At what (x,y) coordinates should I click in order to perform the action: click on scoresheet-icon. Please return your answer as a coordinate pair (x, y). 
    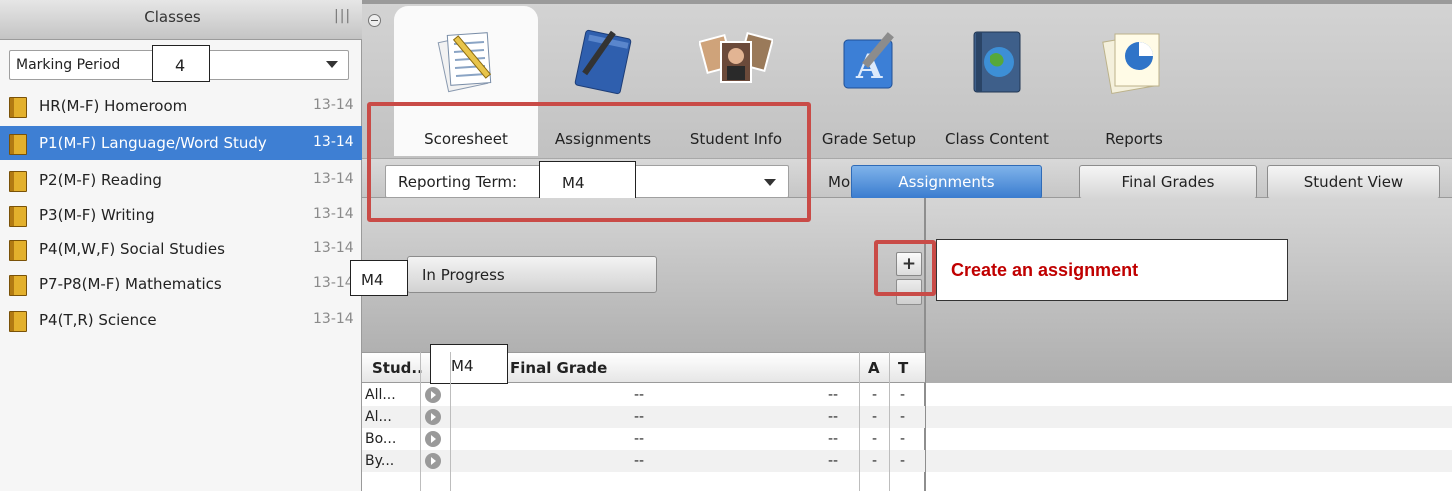
    Looking at the image, I should click on (464, 62).